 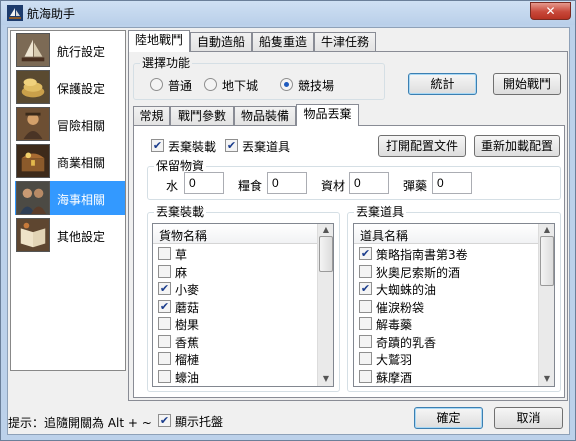 I want to click on radio-normal, so click(x=156, y=84).